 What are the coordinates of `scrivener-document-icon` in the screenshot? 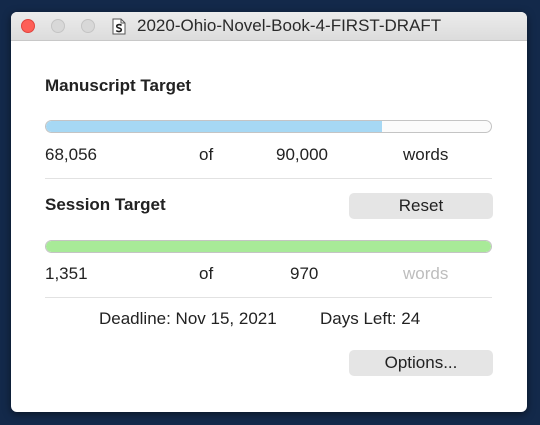 It's located at (119, 26).